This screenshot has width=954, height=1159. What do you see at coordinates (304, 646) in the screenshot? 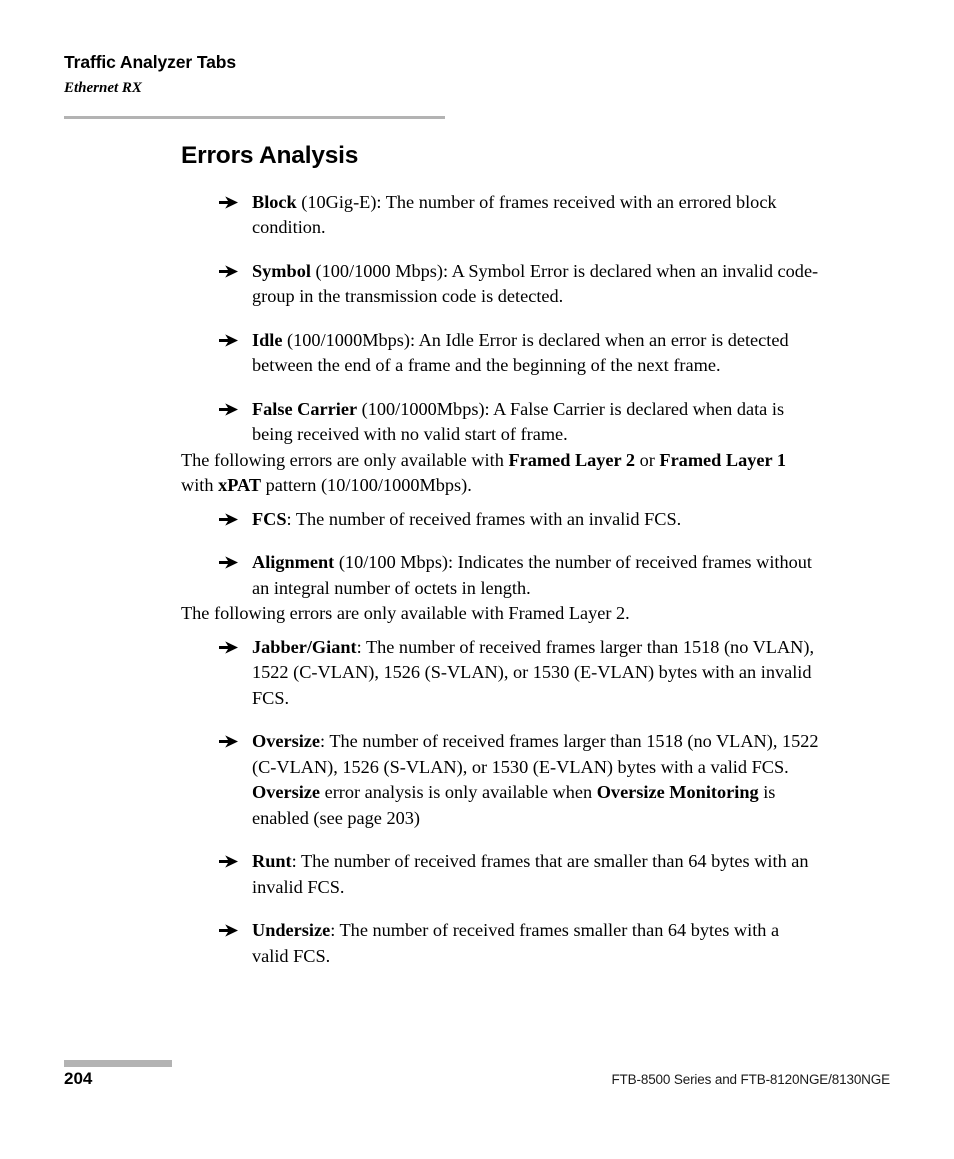
I see `term-label: Jabber/Giant` at bounding box center [304, 646].